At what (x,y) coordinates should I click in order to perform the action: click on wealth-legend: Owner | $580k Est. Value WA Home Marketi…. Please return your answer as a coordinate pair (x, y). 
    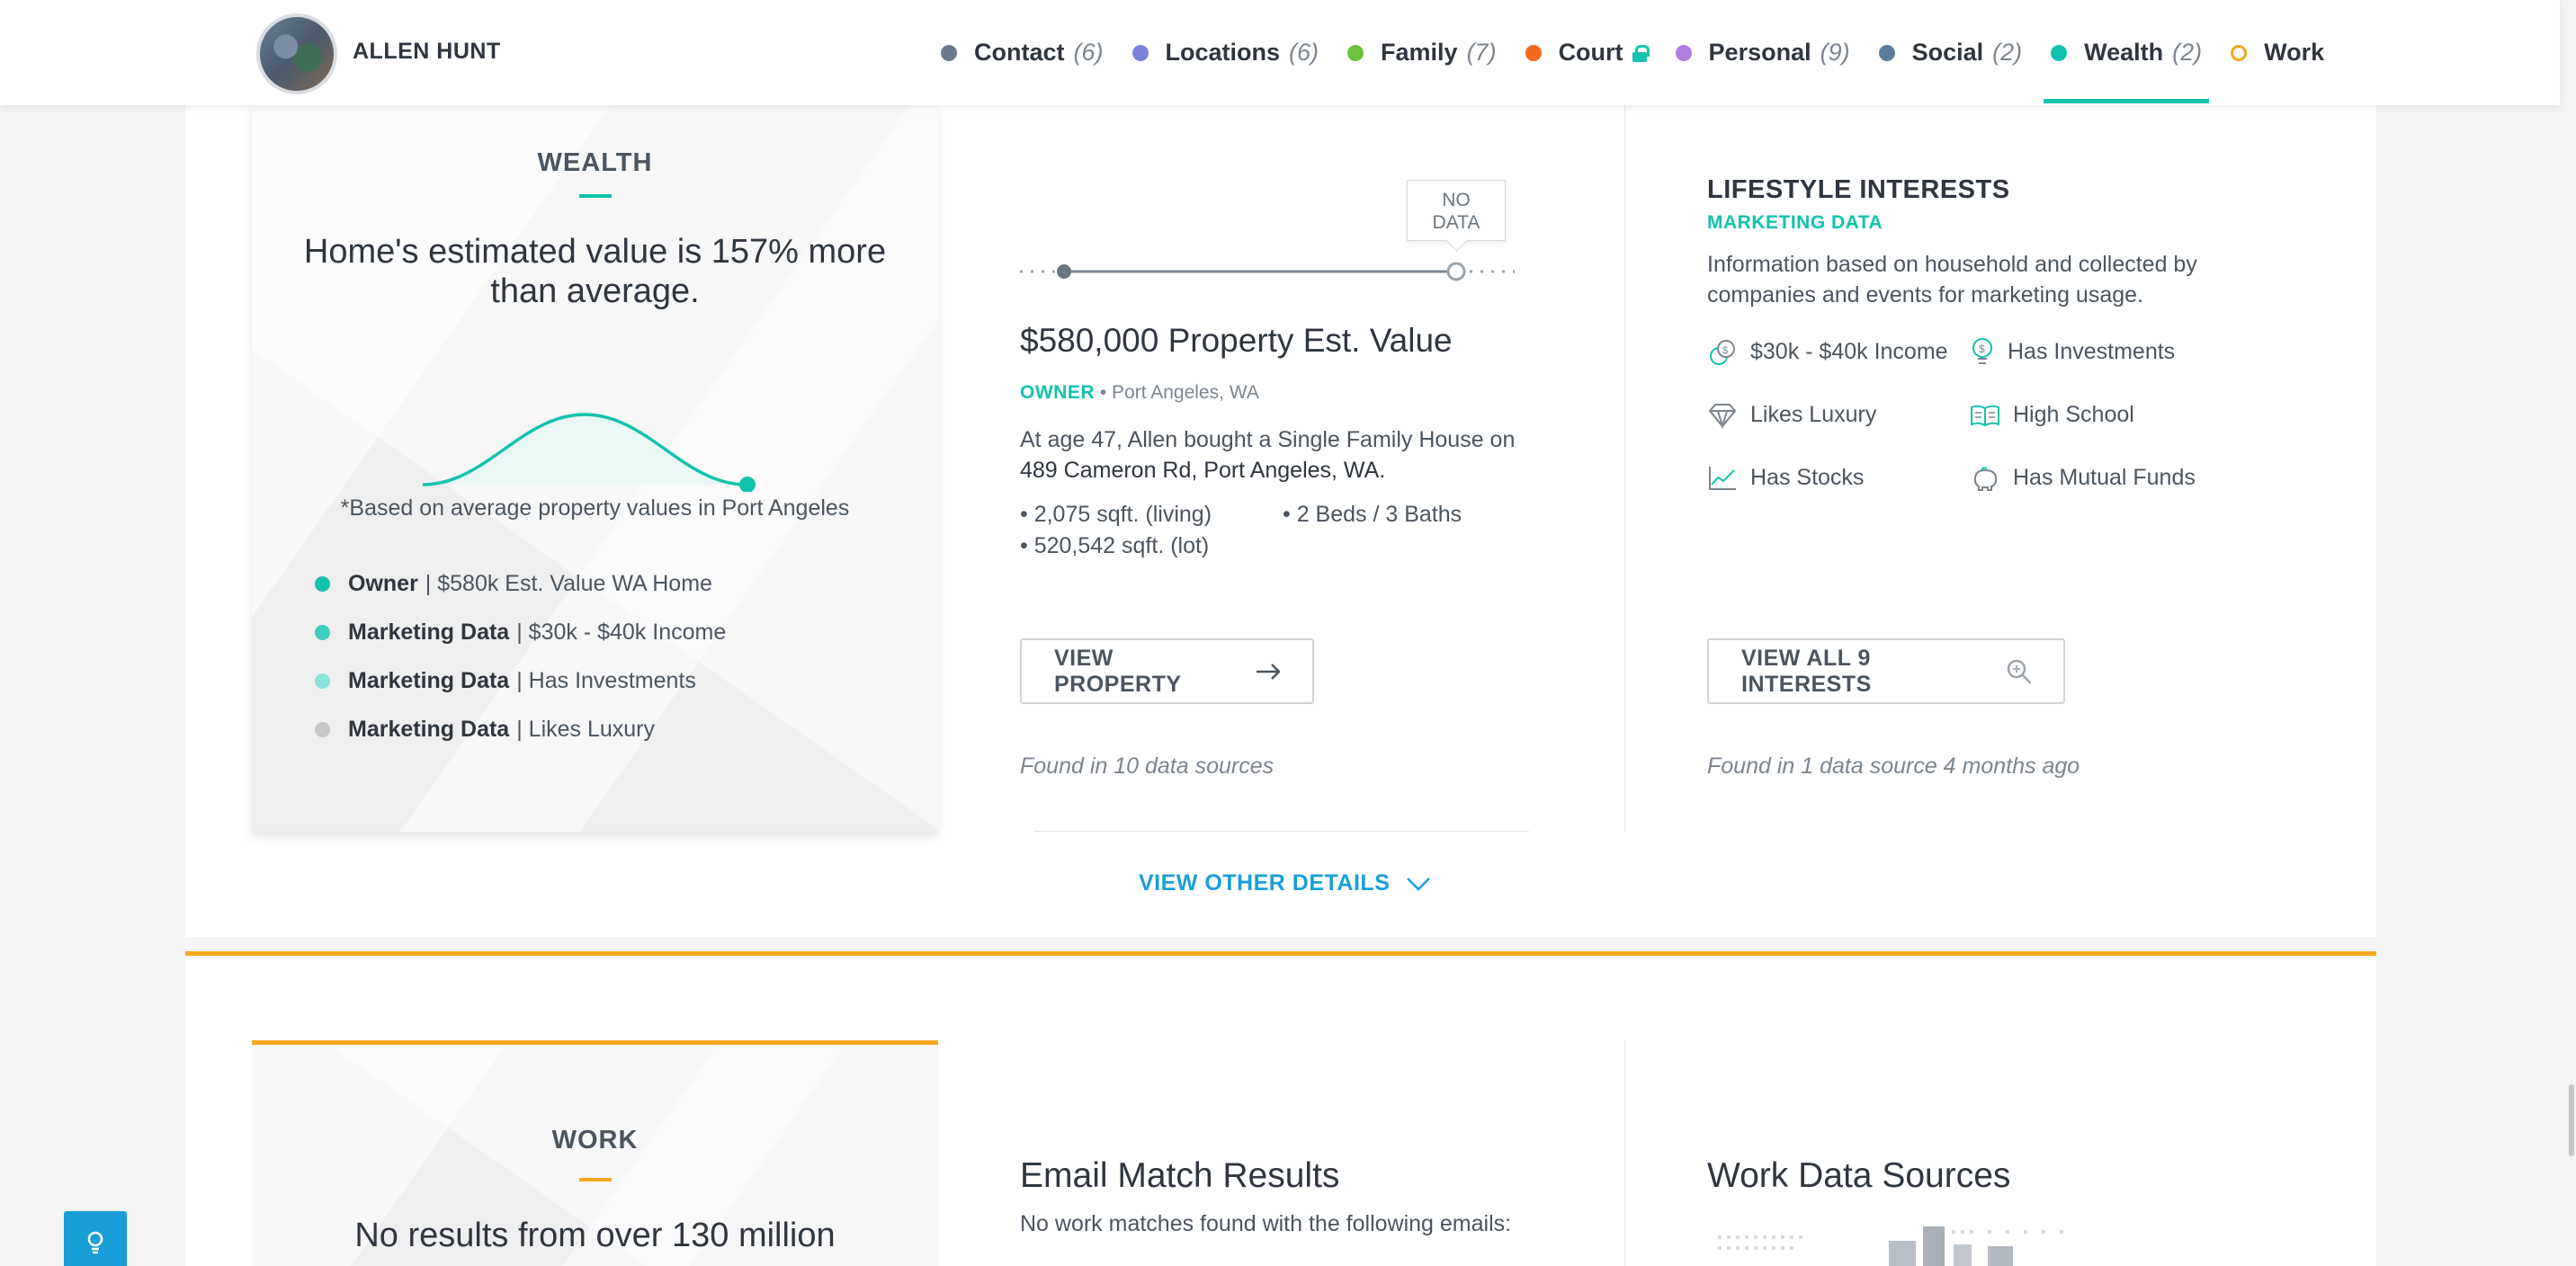
    Looking at the image, I should click on (520, 656).